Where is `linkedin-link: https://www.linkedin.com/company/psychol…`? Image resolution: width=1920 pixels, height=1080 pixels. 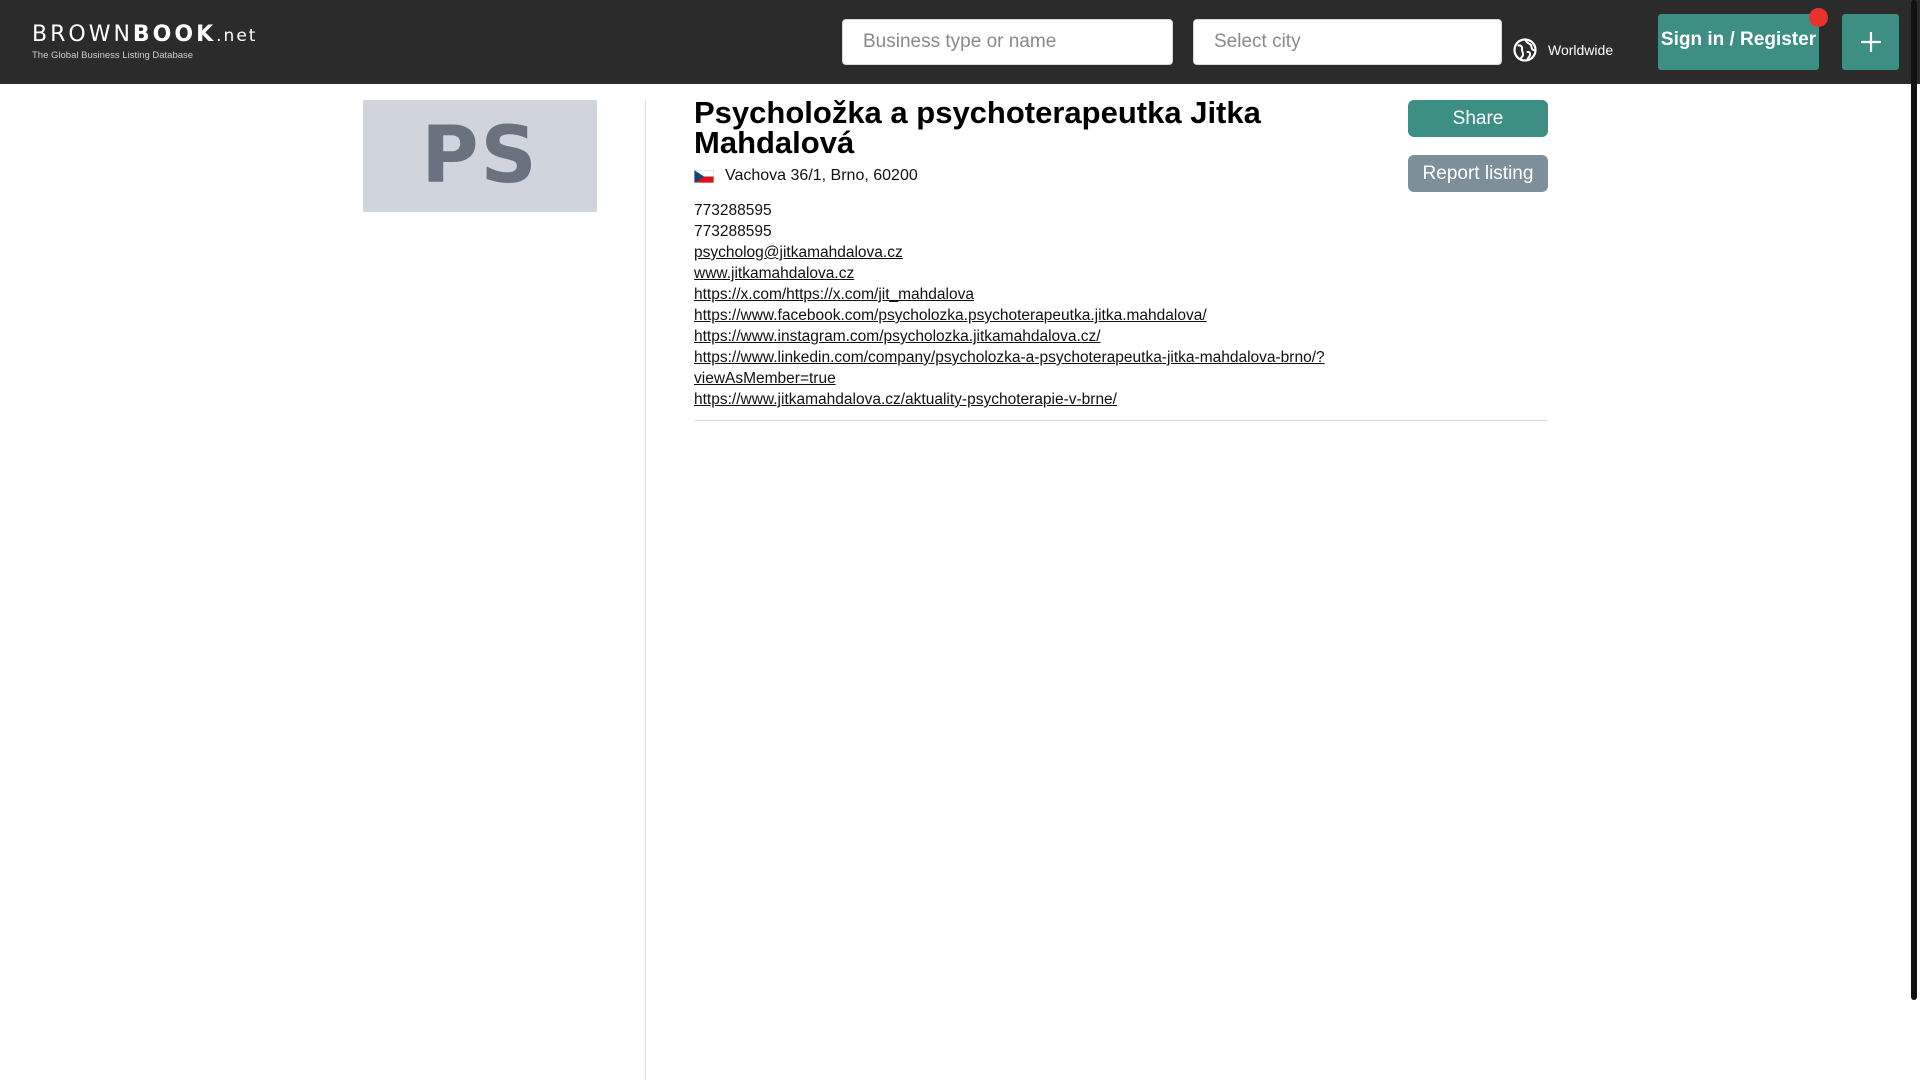 linkedin-link: https://www.linkedin.com/company/psychol… is located at coordinates (1044, 368).